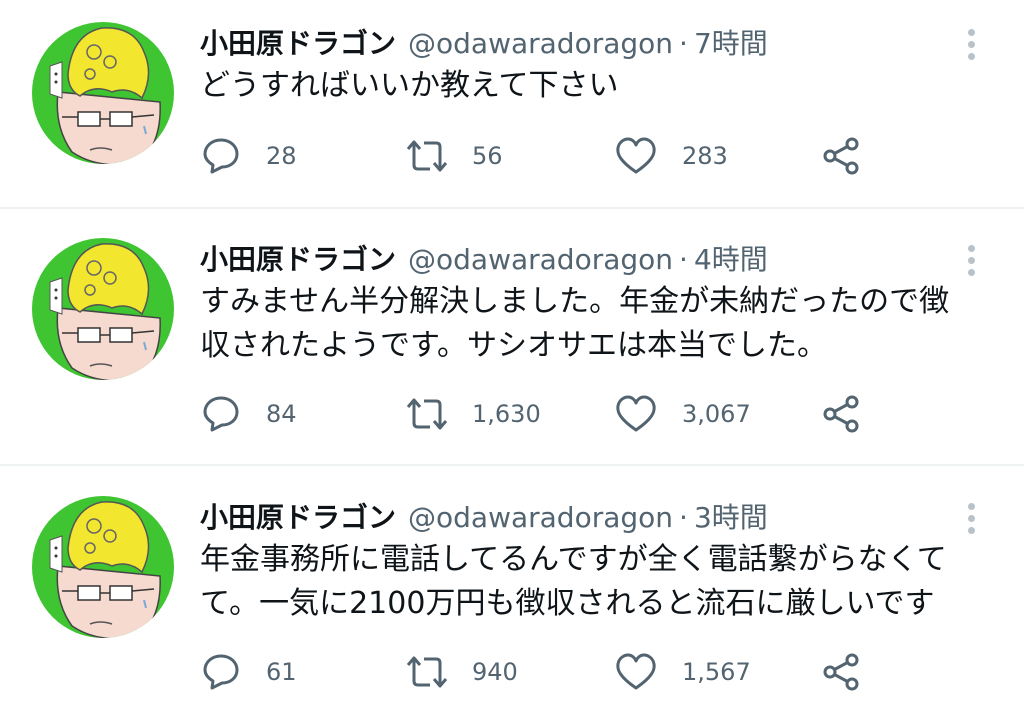 The width and height of the screenshot is (1024, 712). I want to click on like-button: 283, so click(671, 156).